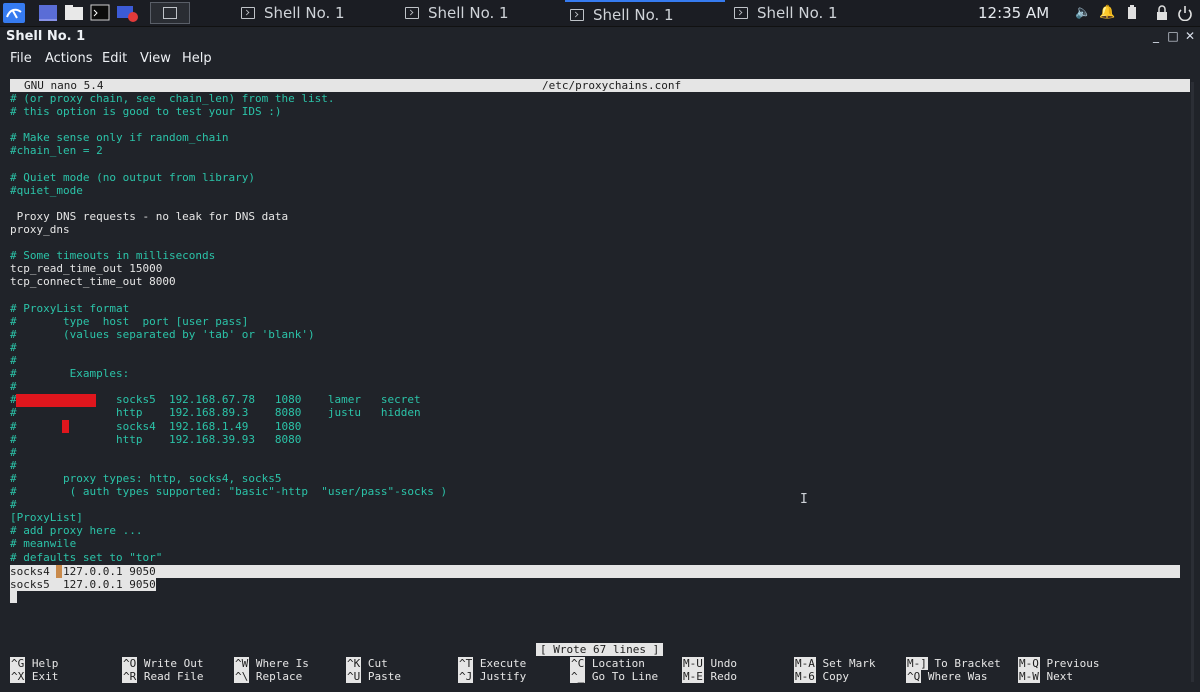 This screenshot has width=1200, height=692. Describe the element at coordinates (242, 676) in the screenshot. I see `shortcut-key: ^\` at that location.